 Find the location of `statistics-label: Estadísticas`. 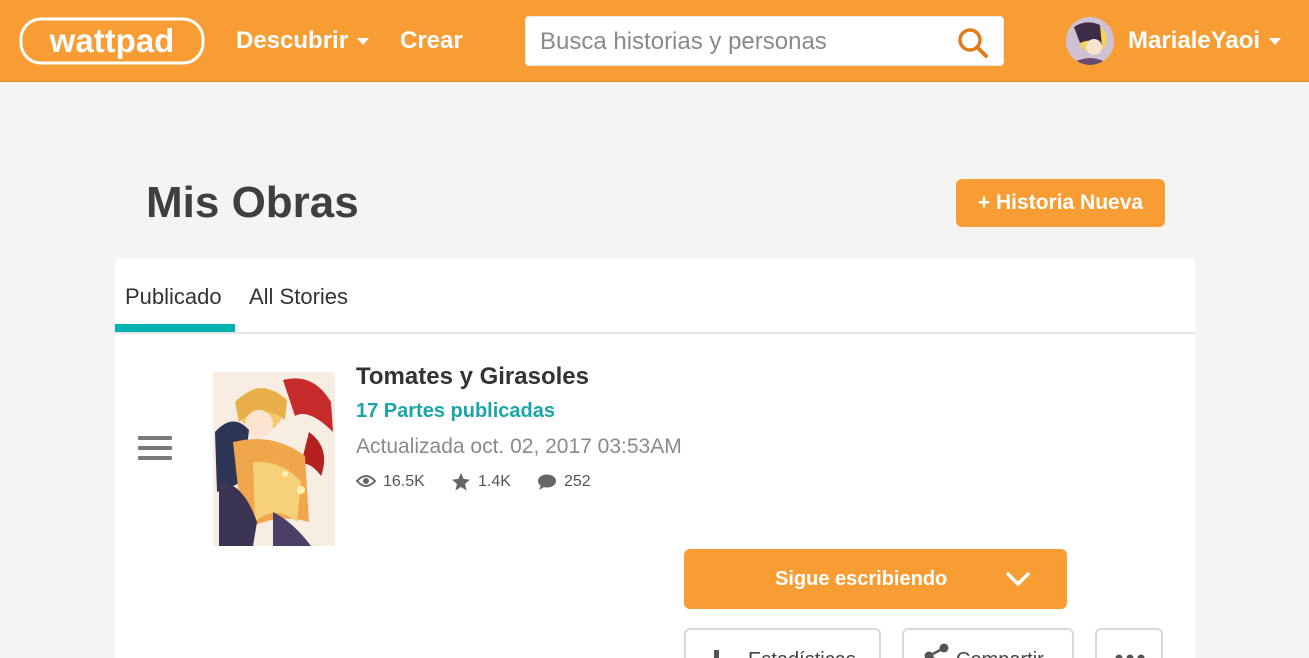

statistics-label: Estadísticas is located at coordinates (802, 652).